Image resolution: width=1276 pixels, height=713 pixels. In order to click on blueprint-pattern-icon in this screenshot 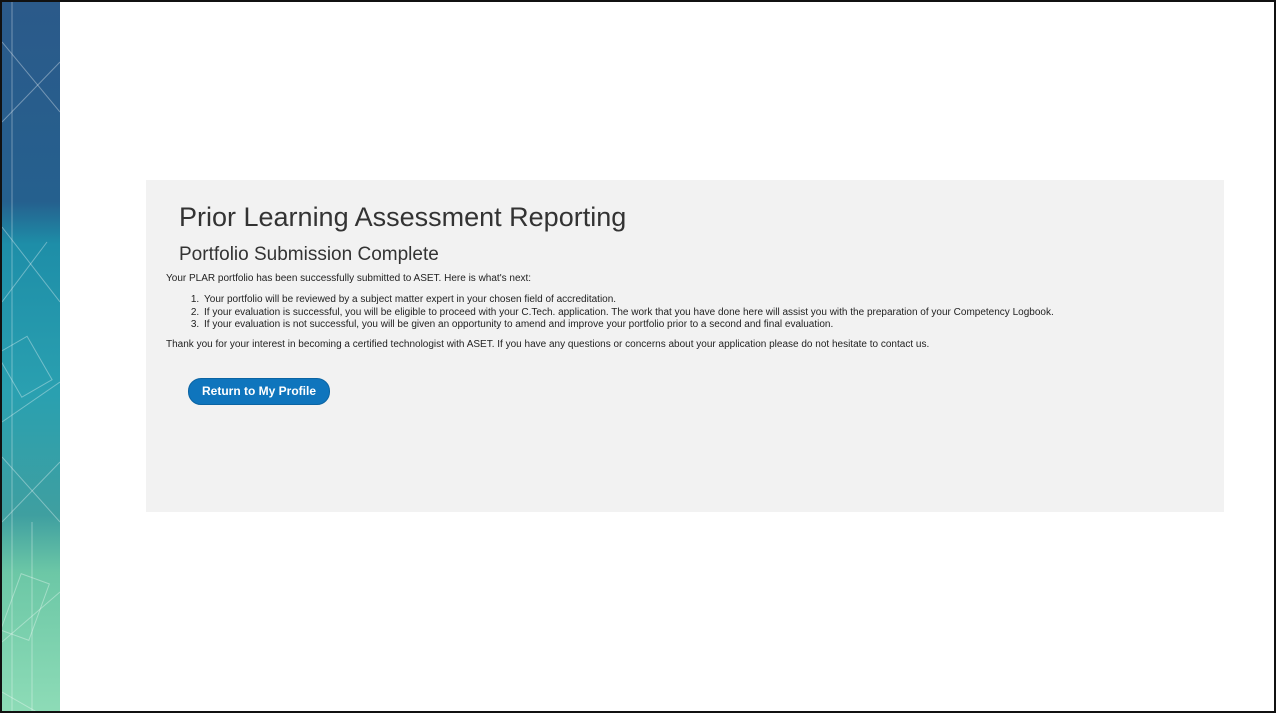, I will do `click(31, 356)`.